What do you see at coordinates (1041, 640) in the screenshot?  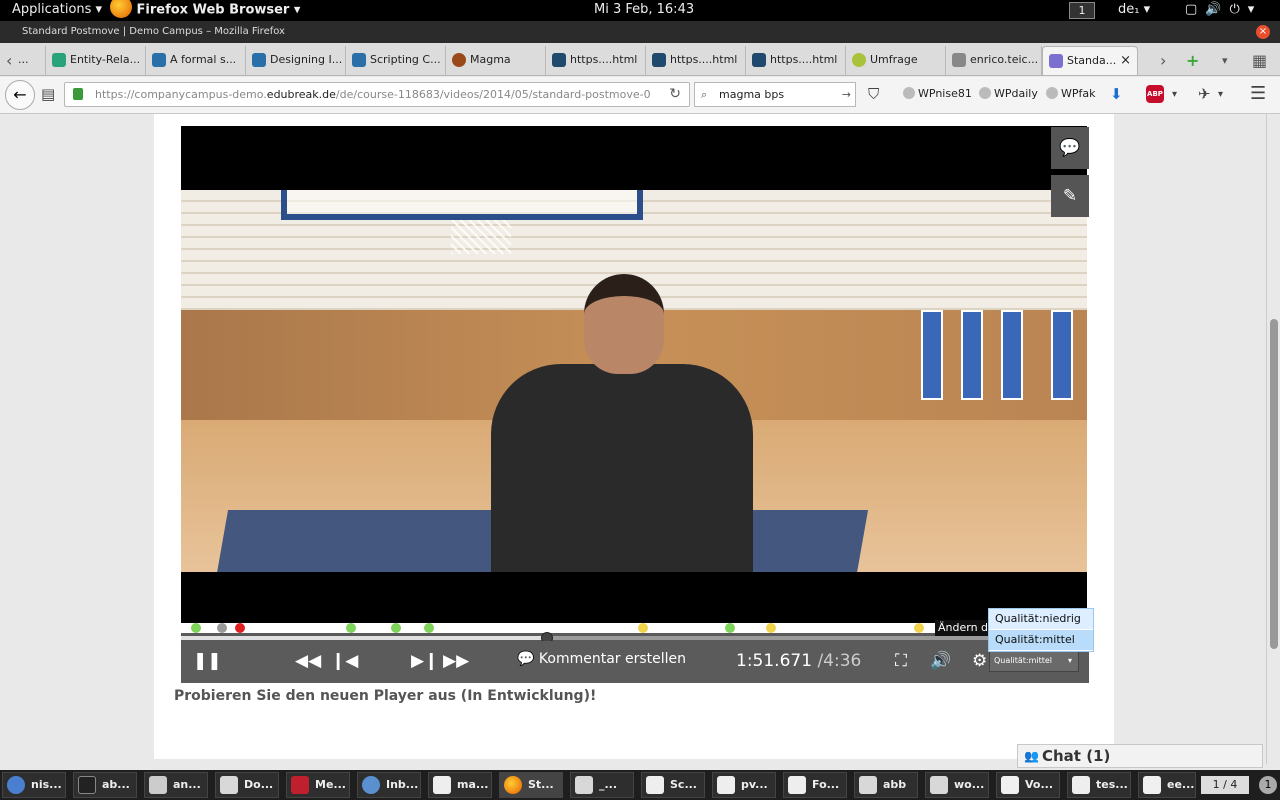 I see `quality-option-mittel: Qualität:mittel` at bounding box center [1041, 640].